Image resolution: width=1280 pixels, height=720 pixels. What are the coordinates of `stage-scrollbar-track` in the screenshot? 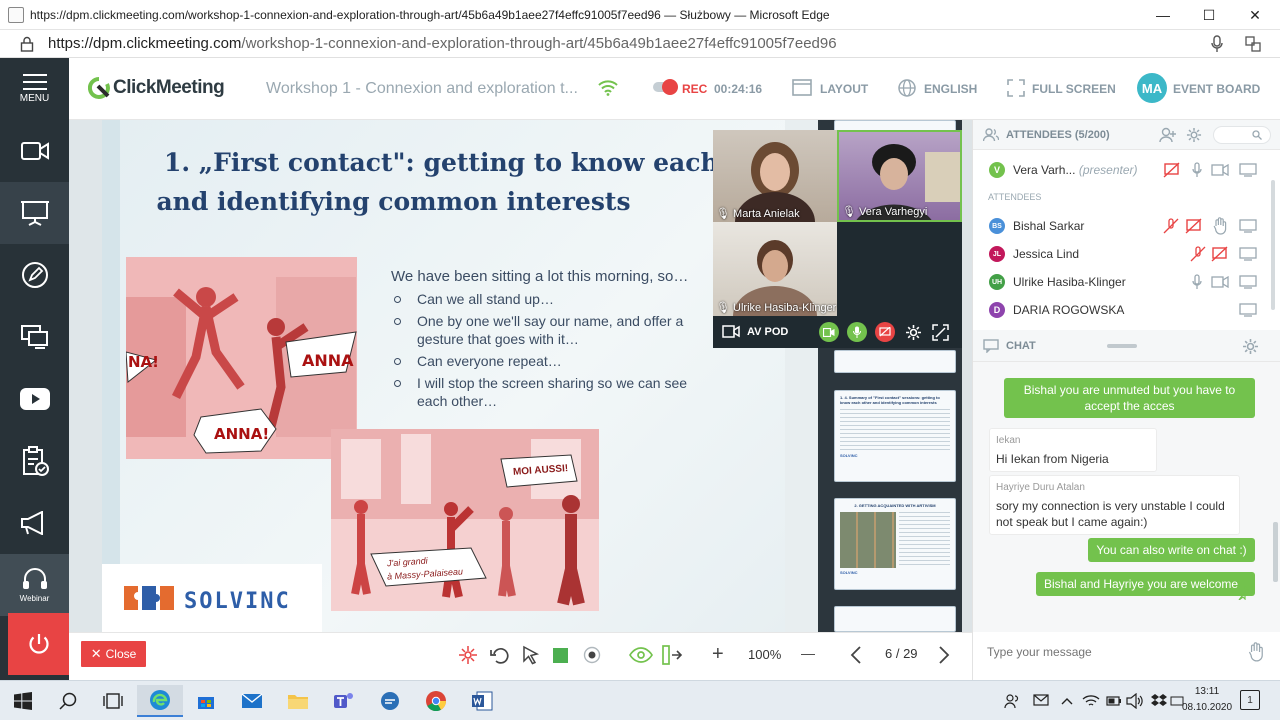 It's located at (967, 376).